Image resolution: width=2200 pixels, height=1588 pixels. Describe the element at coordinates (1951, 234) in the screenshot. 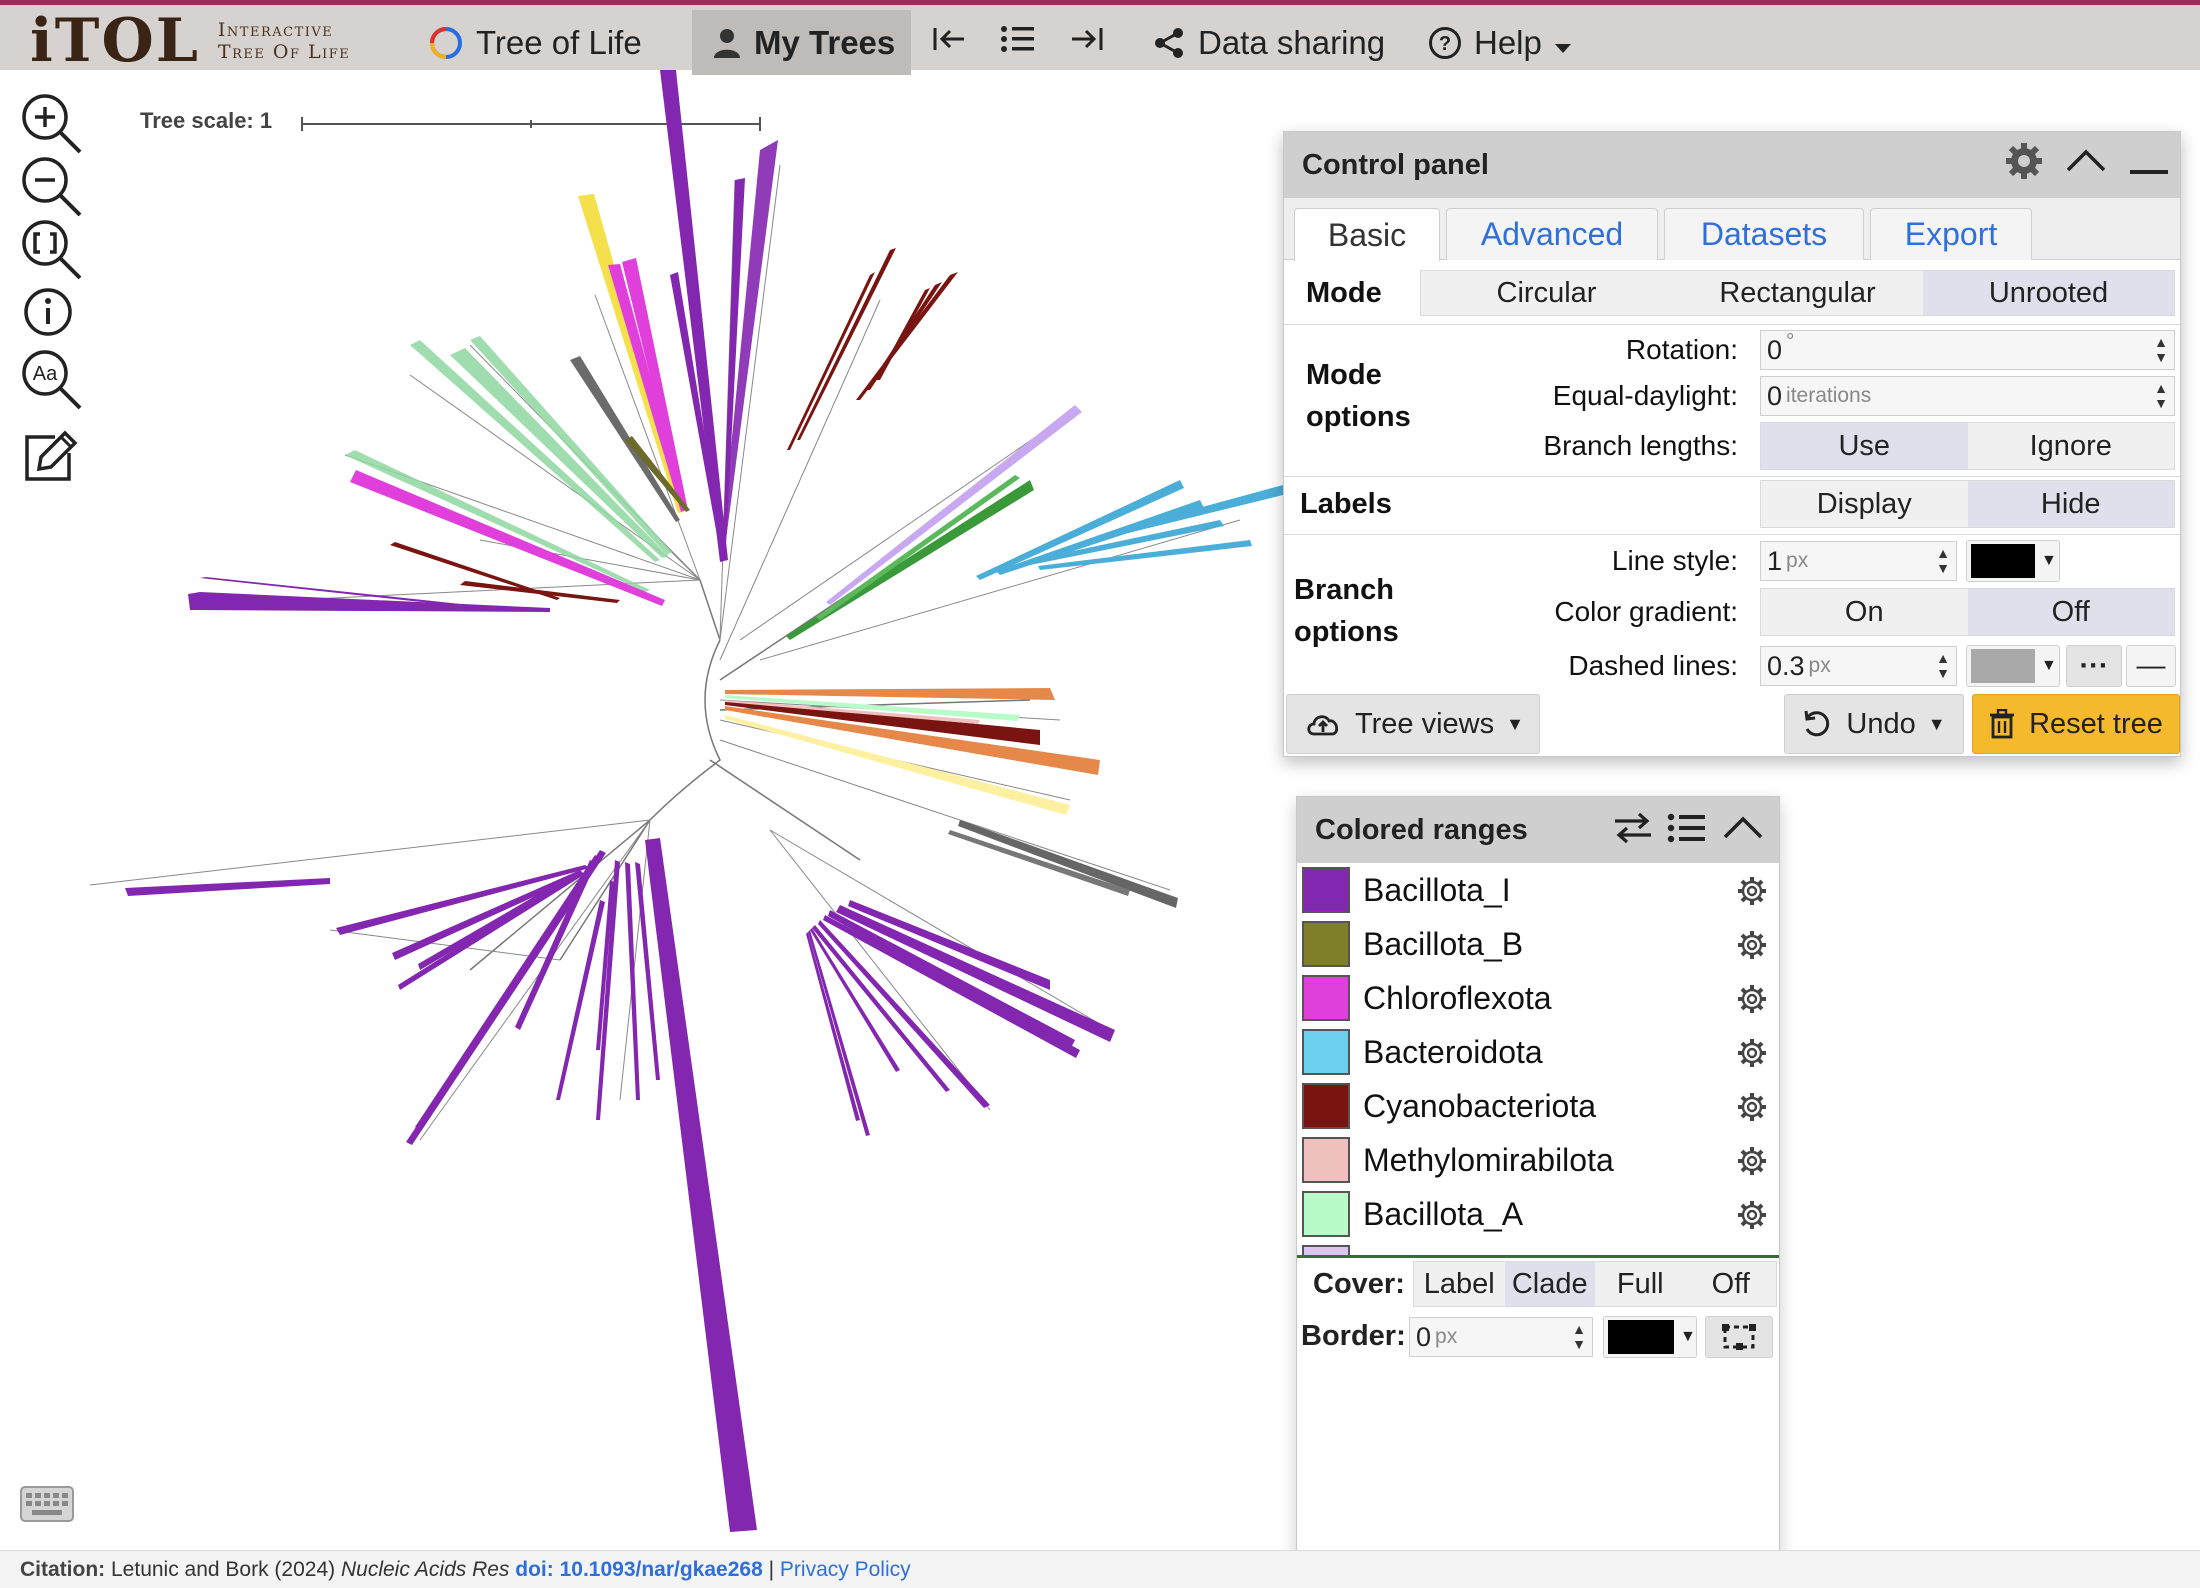

I see `tab-export: Export` at that location.